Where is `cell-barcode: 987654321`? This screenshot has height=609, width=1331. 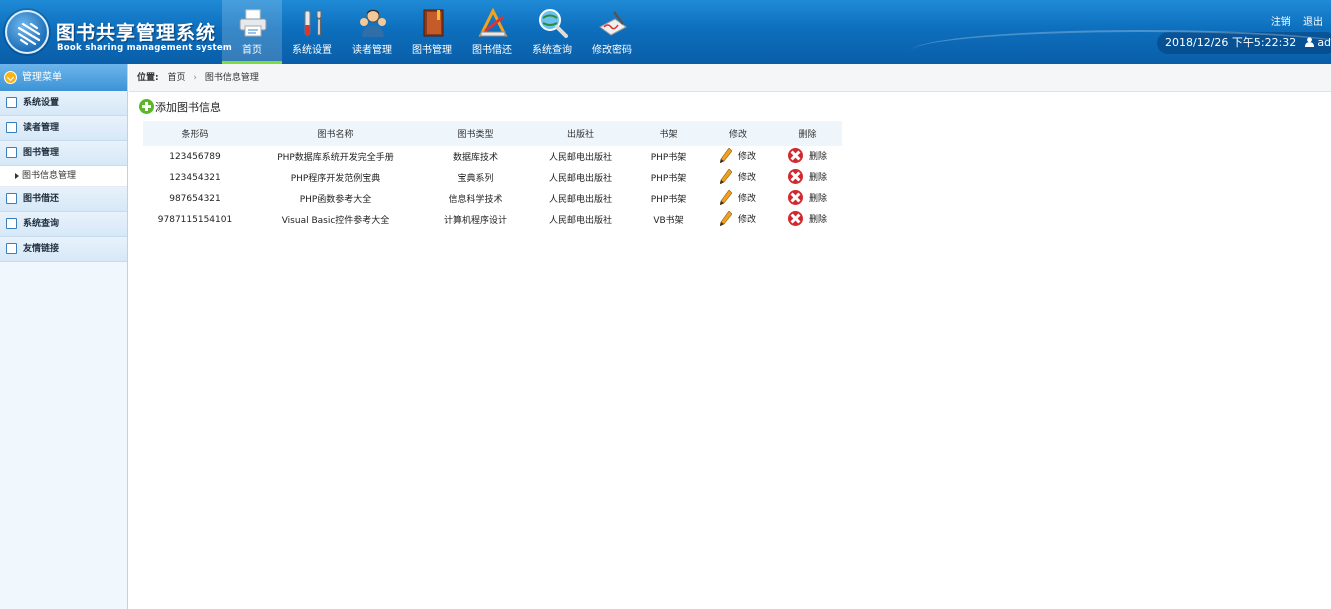
cell-barcode: 987654321 is located at coordinates (195, 198).